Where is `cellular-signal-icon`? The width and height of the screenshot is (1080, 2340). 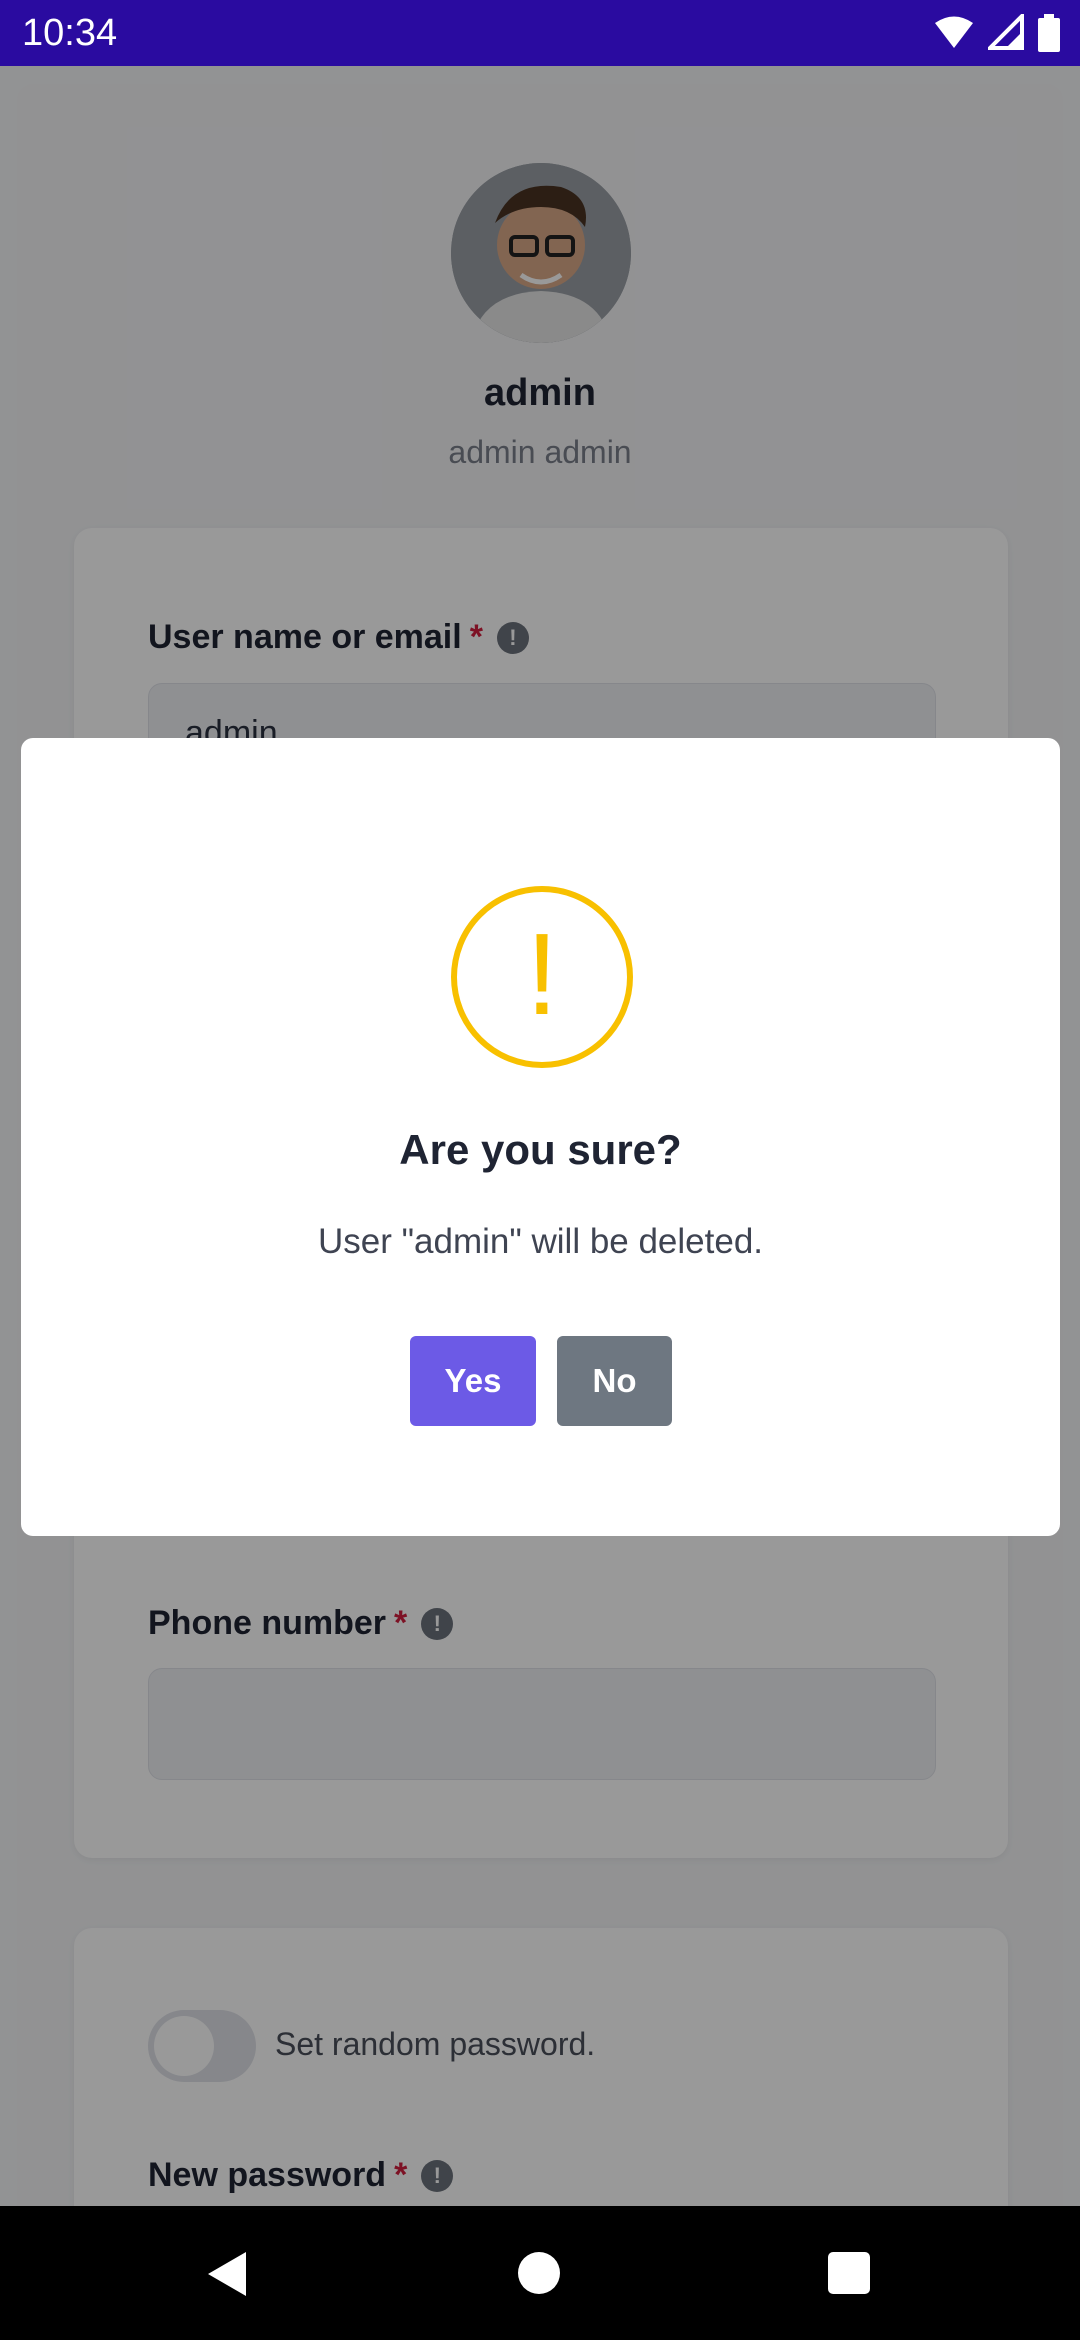
cellular-signal-icon is located at coordinates (1006, 32).